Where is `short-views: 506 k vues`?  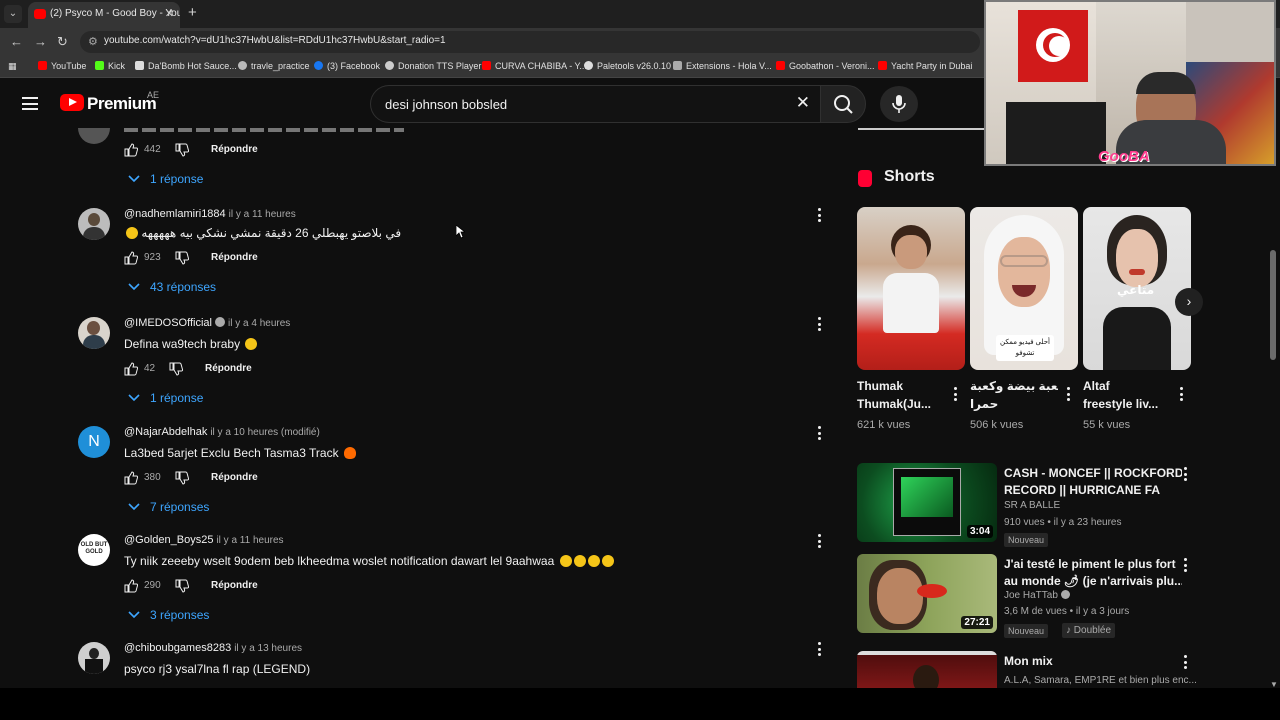 short-views: 506 k vues is located at coordinates (997, 425).